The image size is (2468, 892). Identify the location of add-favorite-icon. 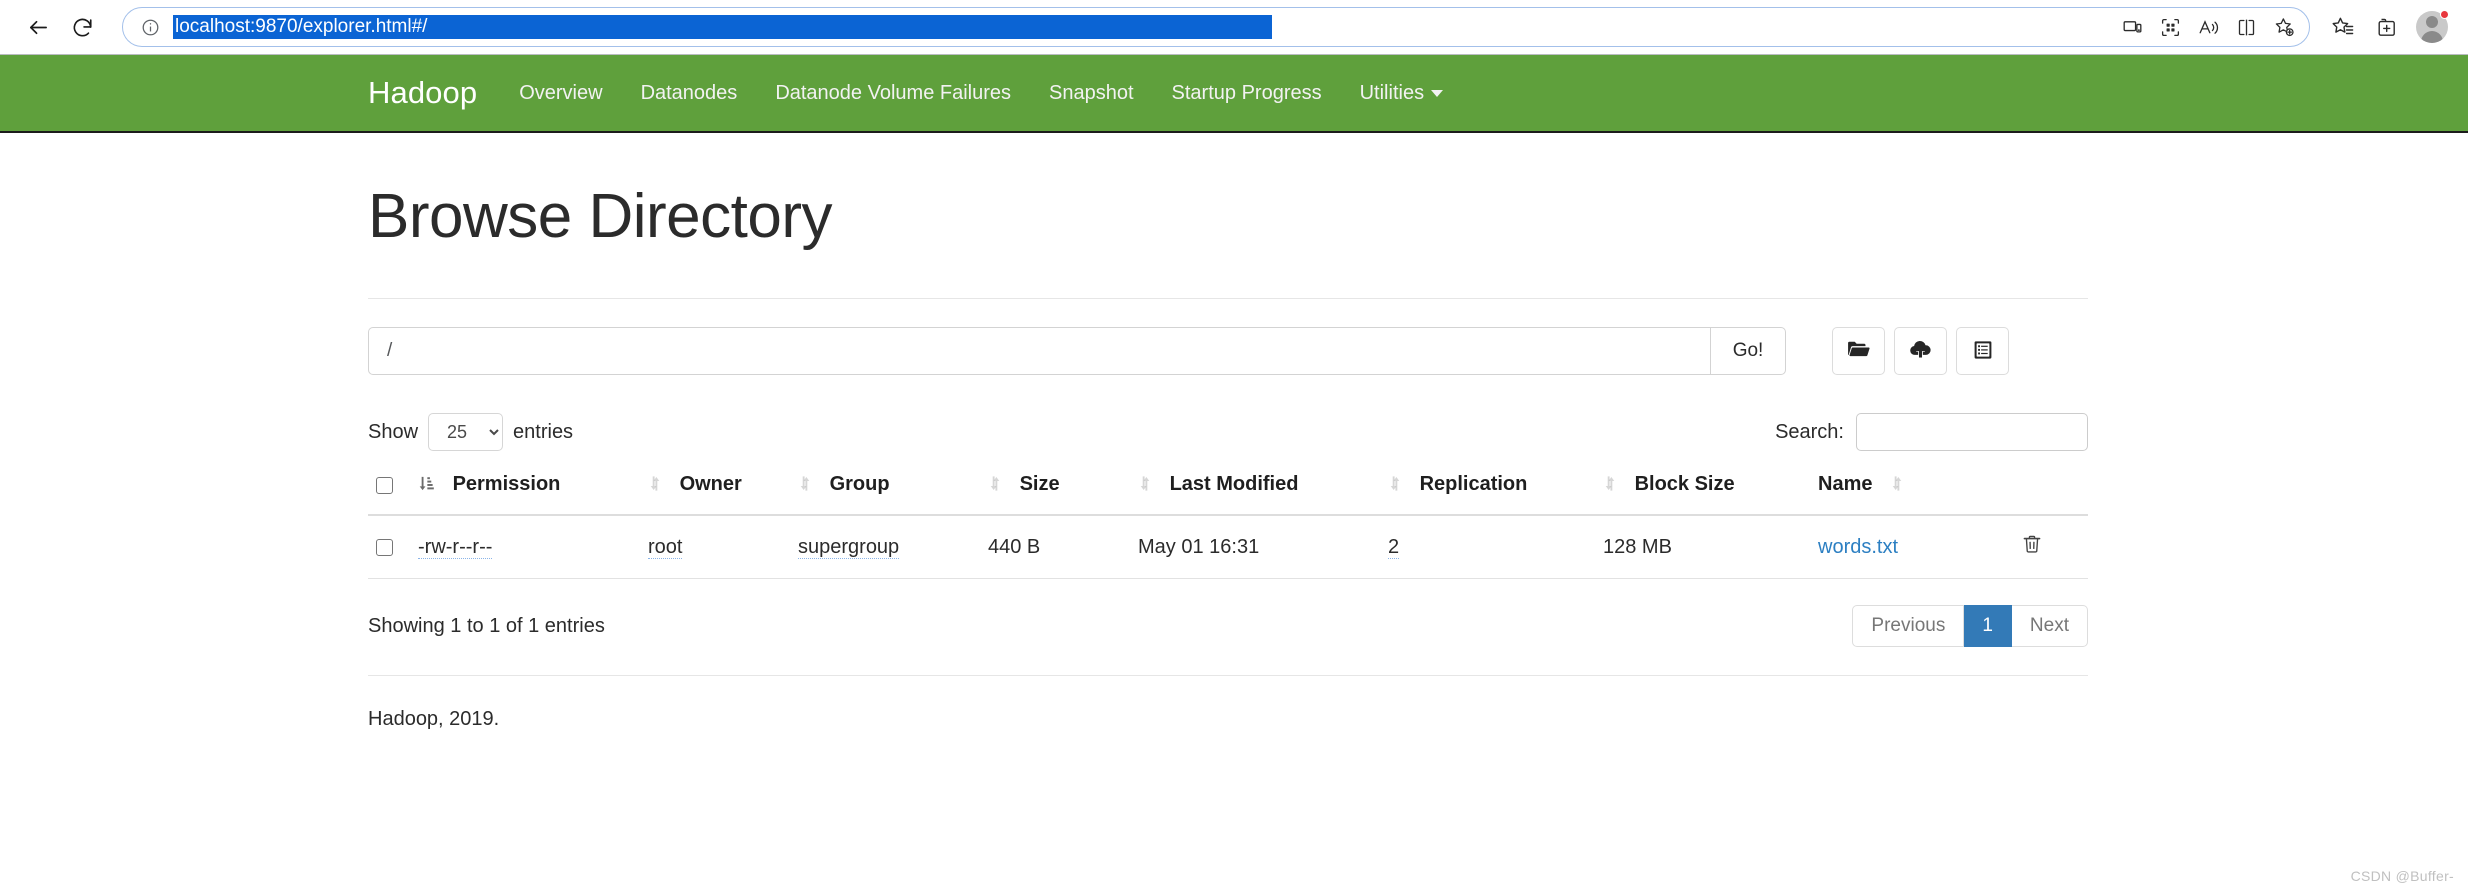
(2284, 27).